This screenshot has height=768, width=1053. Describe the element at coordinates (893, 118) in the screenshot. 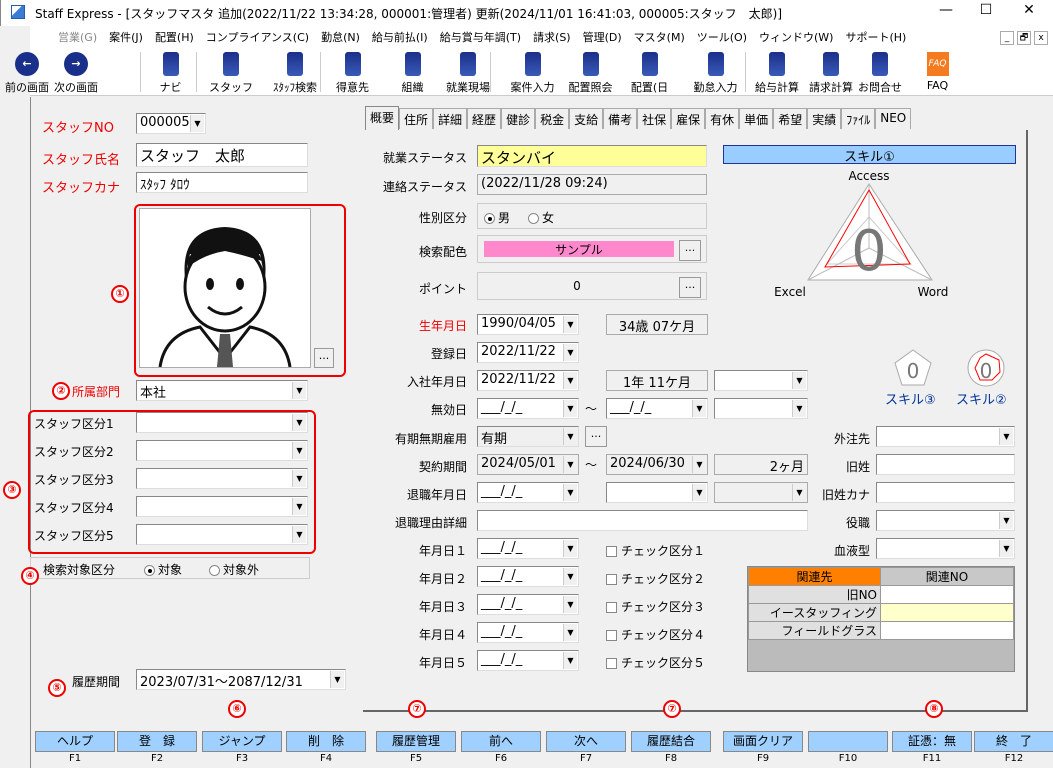

I see `tab-16: NEO` at that location.